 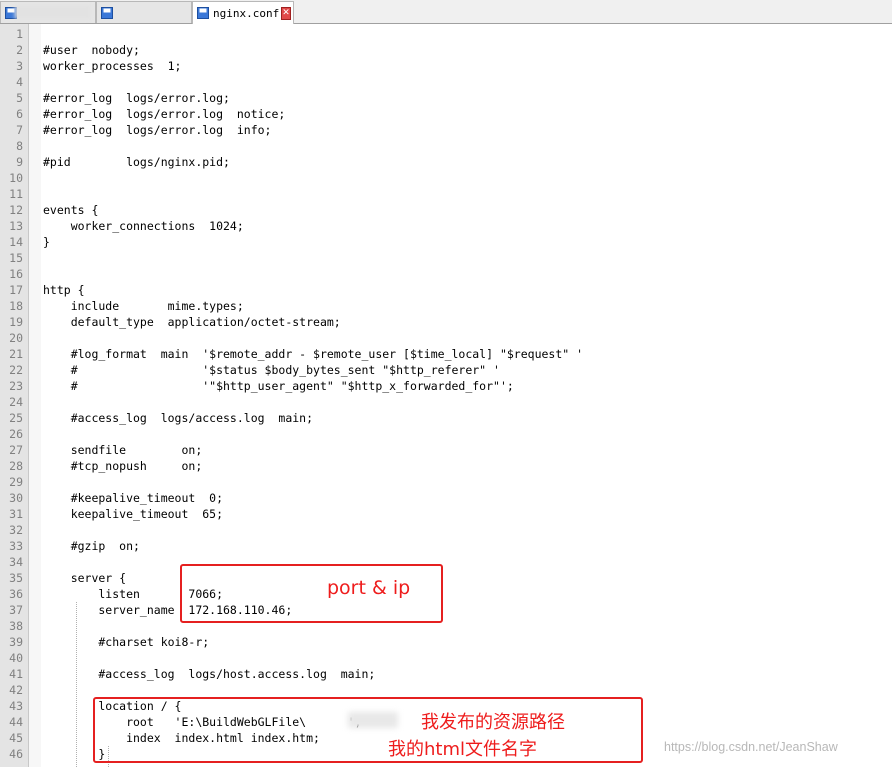 I want to click on line-number: 42, so click(x=16, y=690).